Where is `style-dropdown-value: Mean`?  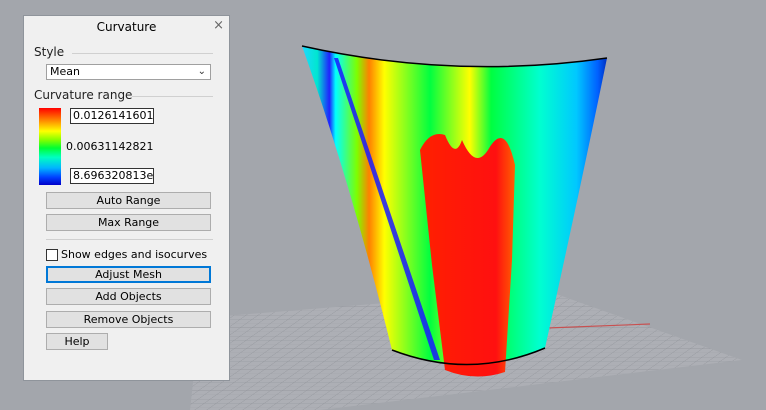 style-dropdown-value: Mean is located at coordinates (65, 71).